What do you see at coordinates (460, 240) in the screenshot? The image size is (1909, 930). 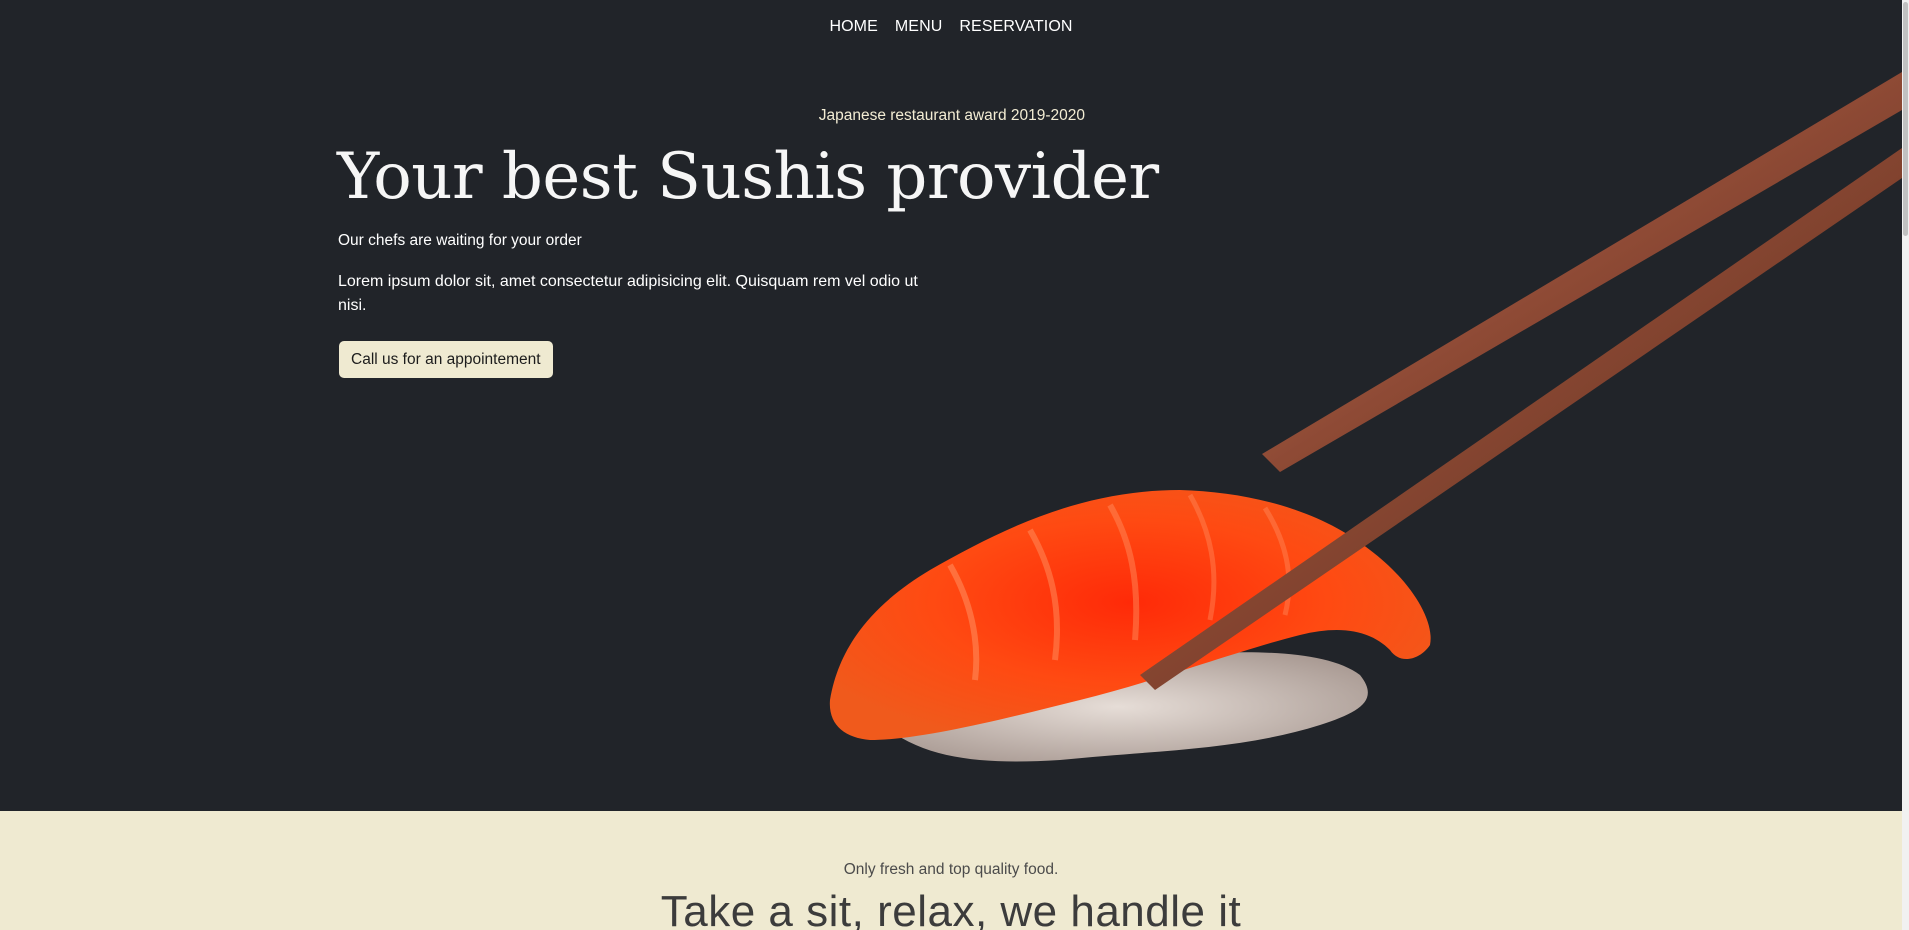 I see `hero-subheading: Our chefs are waiting for your order` at bounding box center [460, 240].